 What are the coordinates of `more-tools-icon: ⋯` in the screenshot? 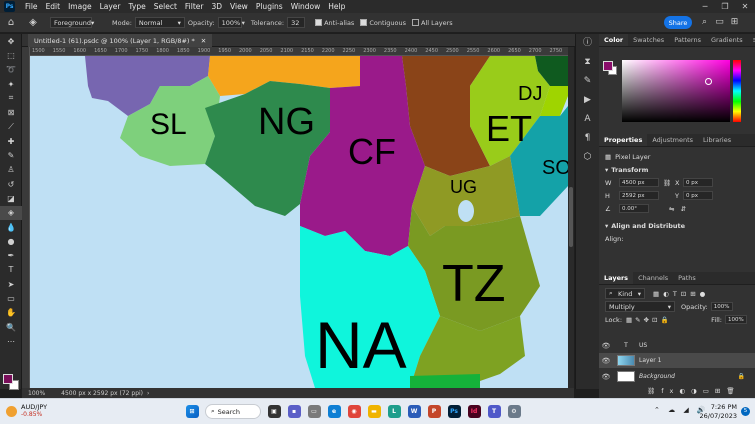 It's located at (11, 341).